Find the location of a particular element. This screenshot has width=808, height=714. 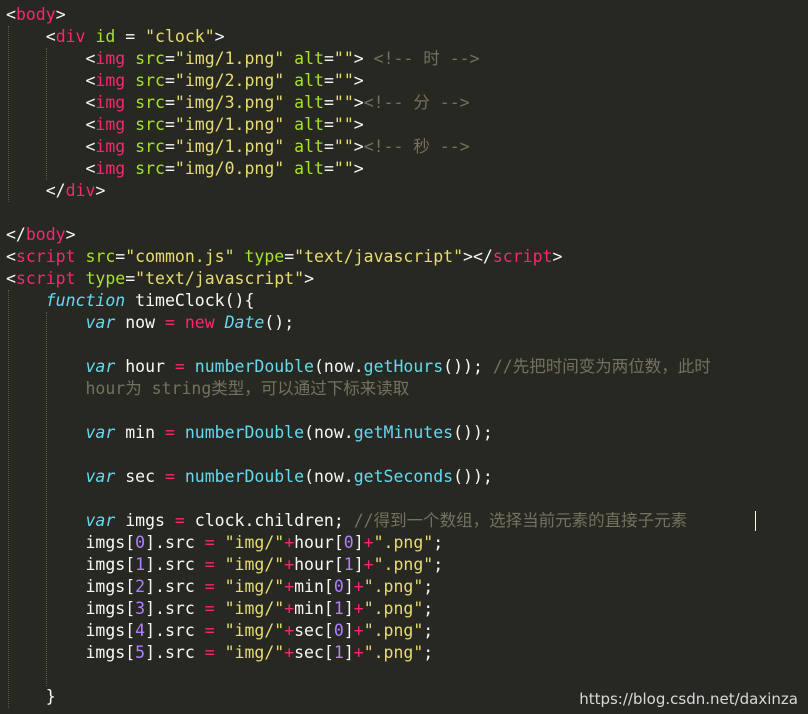

code-line: hour为 string类型，可以通过下标来读取 is located at coordinates (407, 389).